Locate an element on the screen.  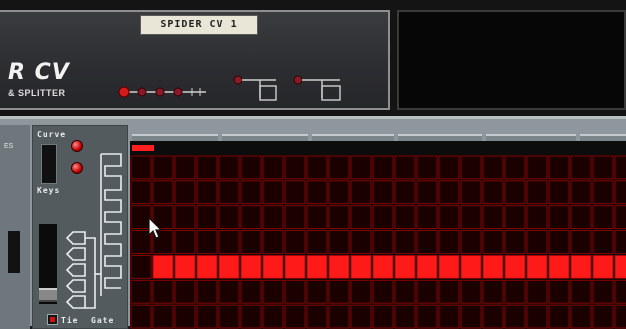
gate-fader-handle is located at coordinates (48, 295).